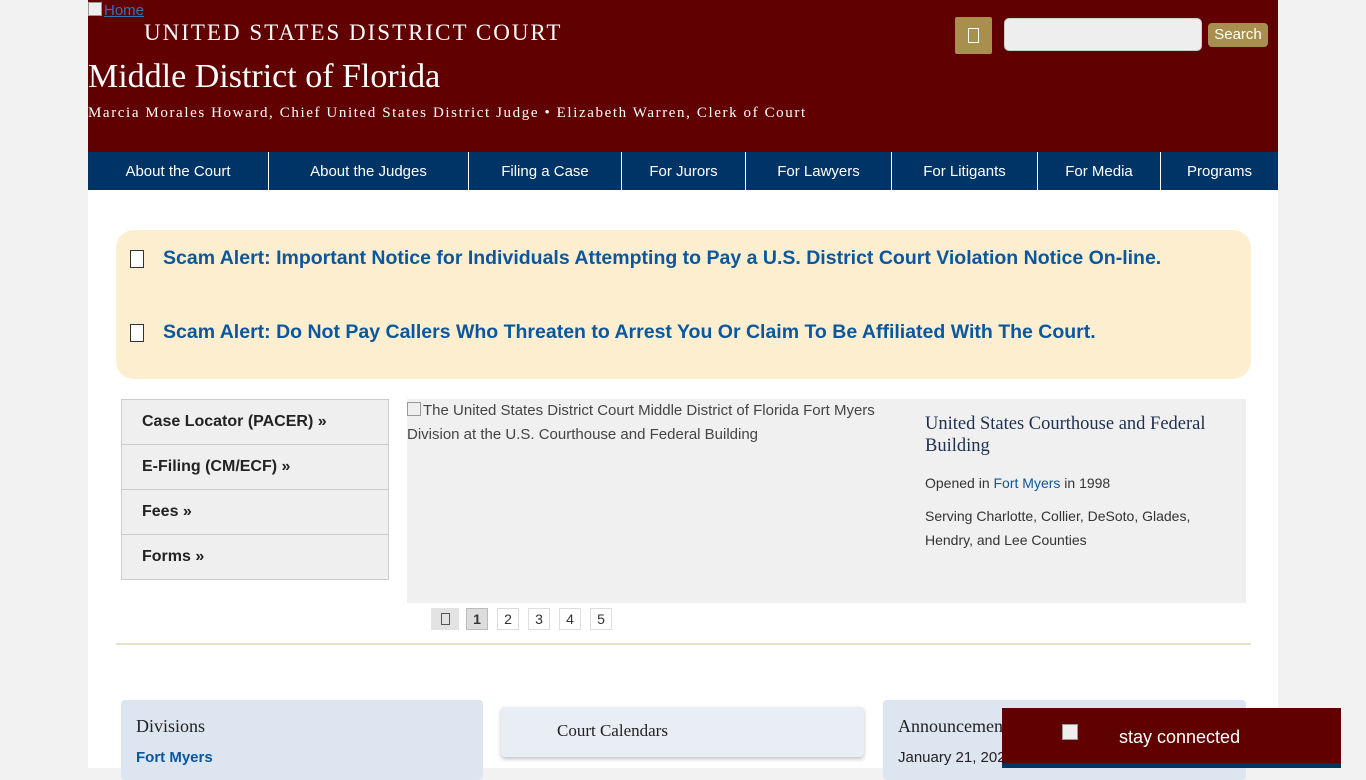 The image size is (1366, 780). Describe the element at coordinates (255, 467) in the screenshot. I see `sidebar-item-e-filing: E-Filing (CM/ECF) »` at that location.